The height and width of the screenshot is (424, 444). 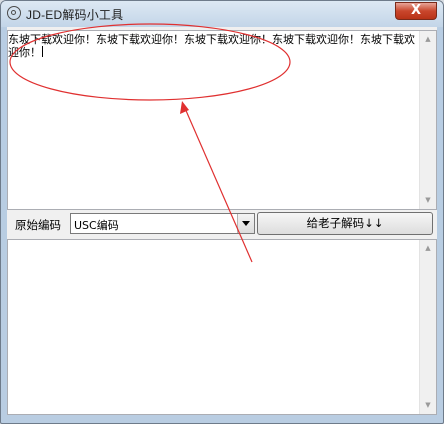 I want to click on title-bar: JD-ED解码小工具 X, so click(x=222, y=14).